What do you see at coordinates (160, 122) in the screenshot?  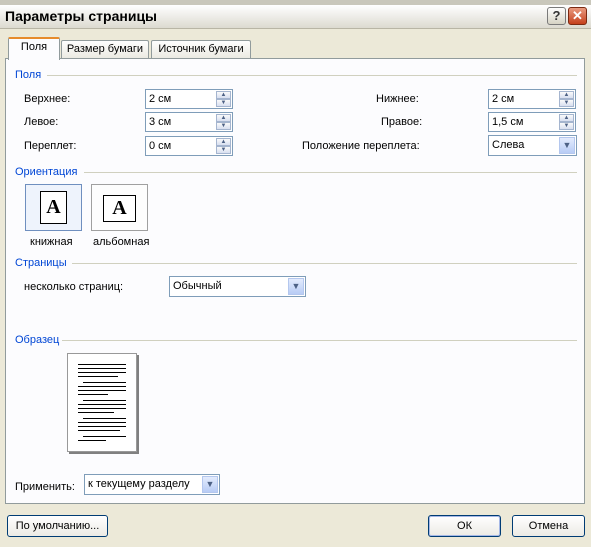 I see `left-margin-value: 3 см` at bounding box center [160, 122].